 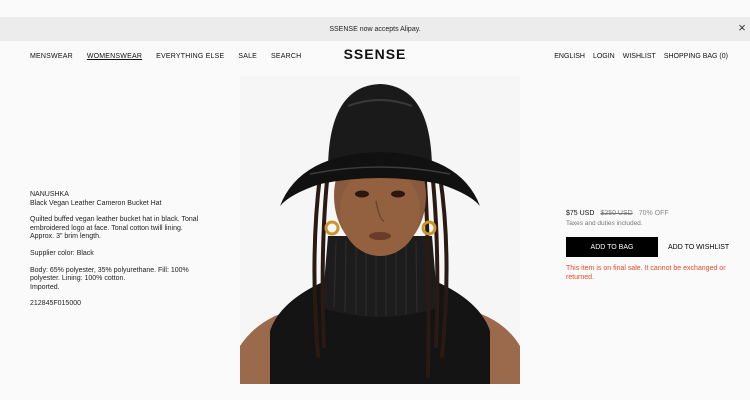 I want to click on supplier-color: Supplier color: Black, so click(x=62, y=253).